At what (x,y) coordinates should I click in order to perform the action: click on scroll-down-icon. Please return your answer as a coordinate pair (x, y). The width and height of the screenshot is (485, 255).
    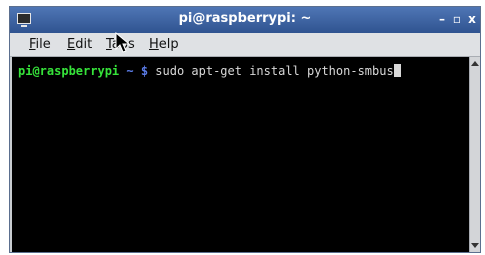
    Looking at the image, I should click on (475, 245).